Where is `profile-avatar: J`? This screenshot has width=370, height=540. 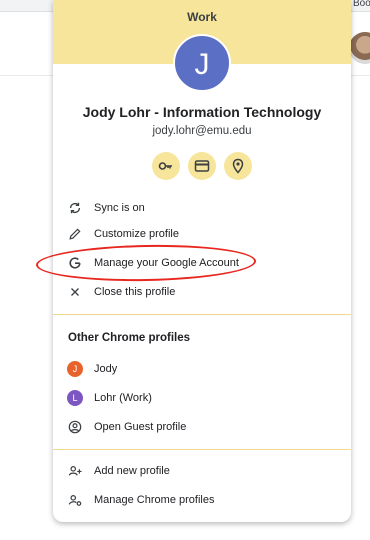 profile-avatar: J is located at coordinates (202, 63).